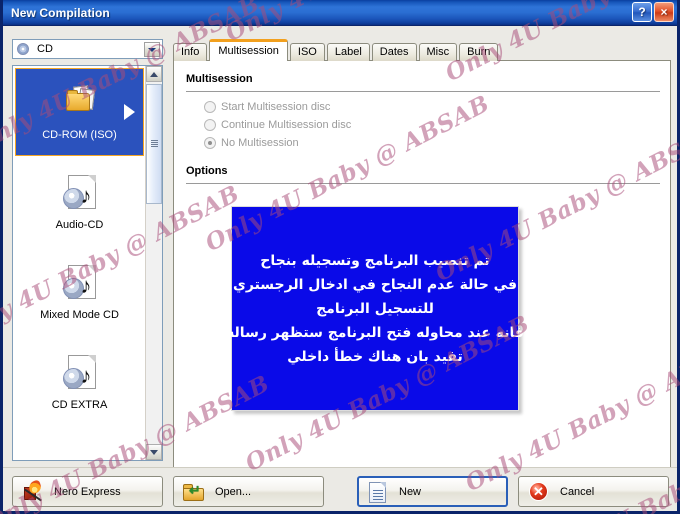 This screenshot has width=680, height=514. Describe the element at coordinates (87, 49) in the screenshot. I see `device-type-combobox: CD` at that location.